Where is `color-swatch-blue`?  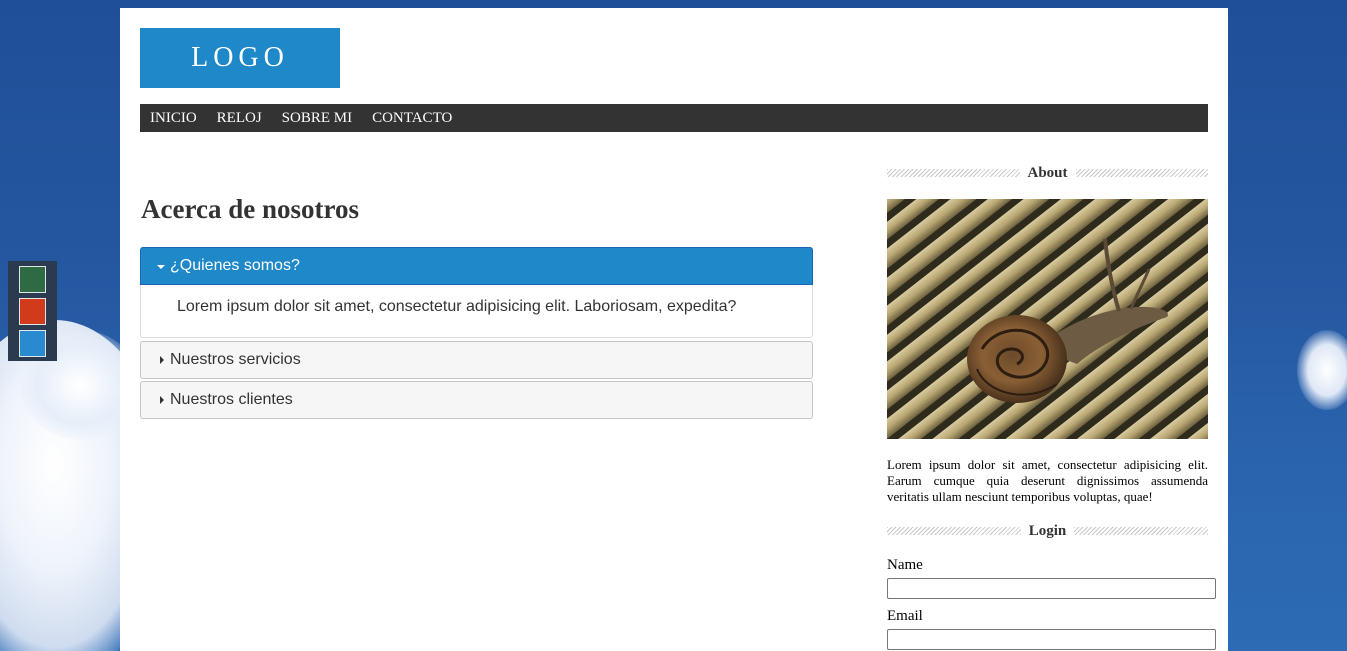 color-swatch-blue is located at coordinates (32, 343).